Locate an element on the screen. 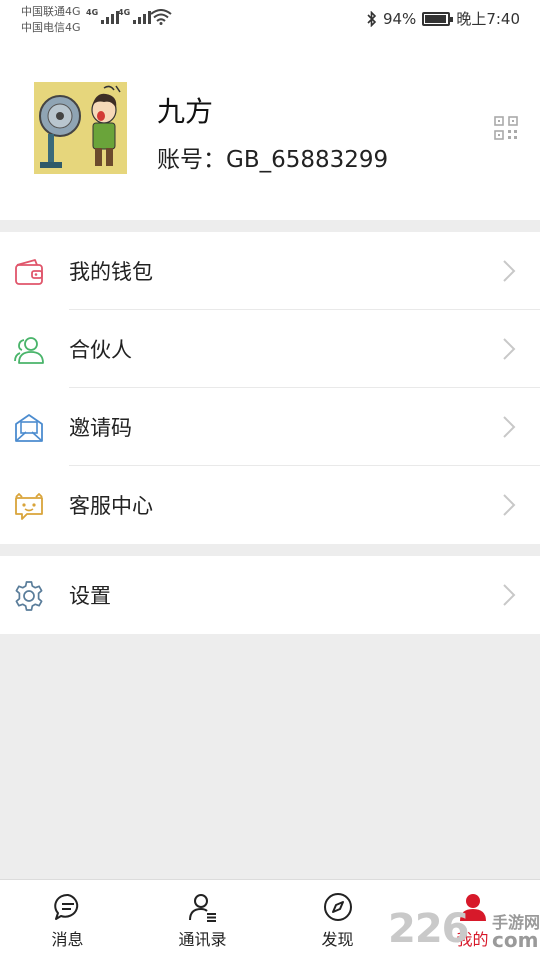  person-icon is located at coordinates (472, 907).